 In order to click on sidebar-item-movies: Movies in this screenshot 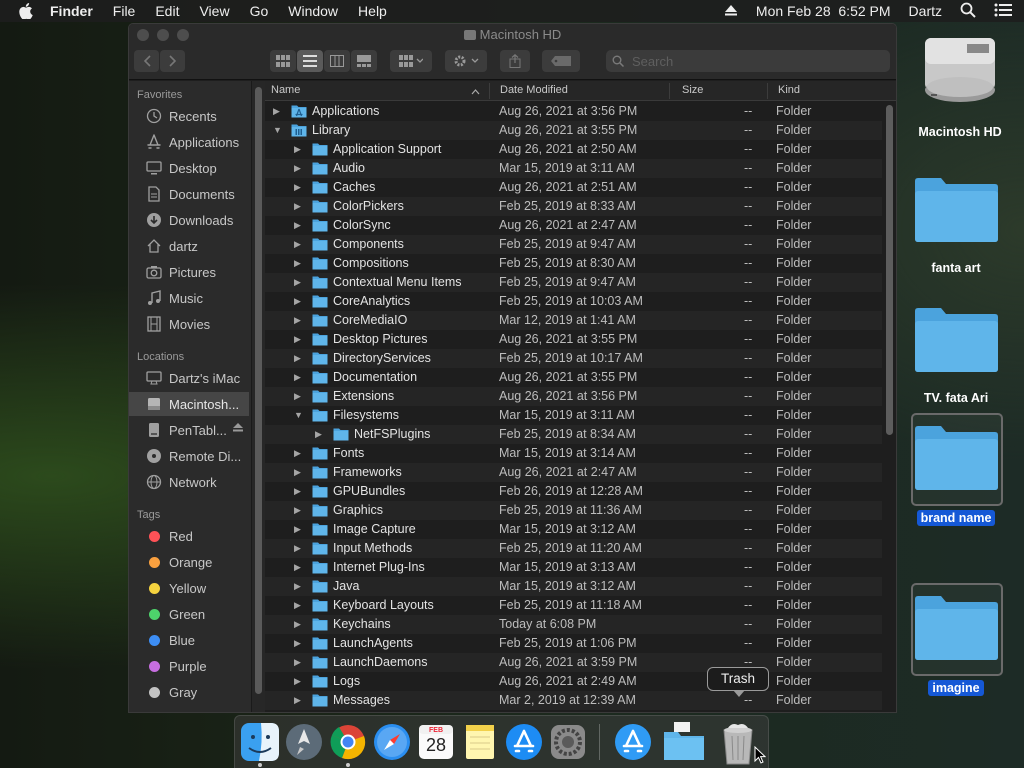, I will do `click(189, 324)`.